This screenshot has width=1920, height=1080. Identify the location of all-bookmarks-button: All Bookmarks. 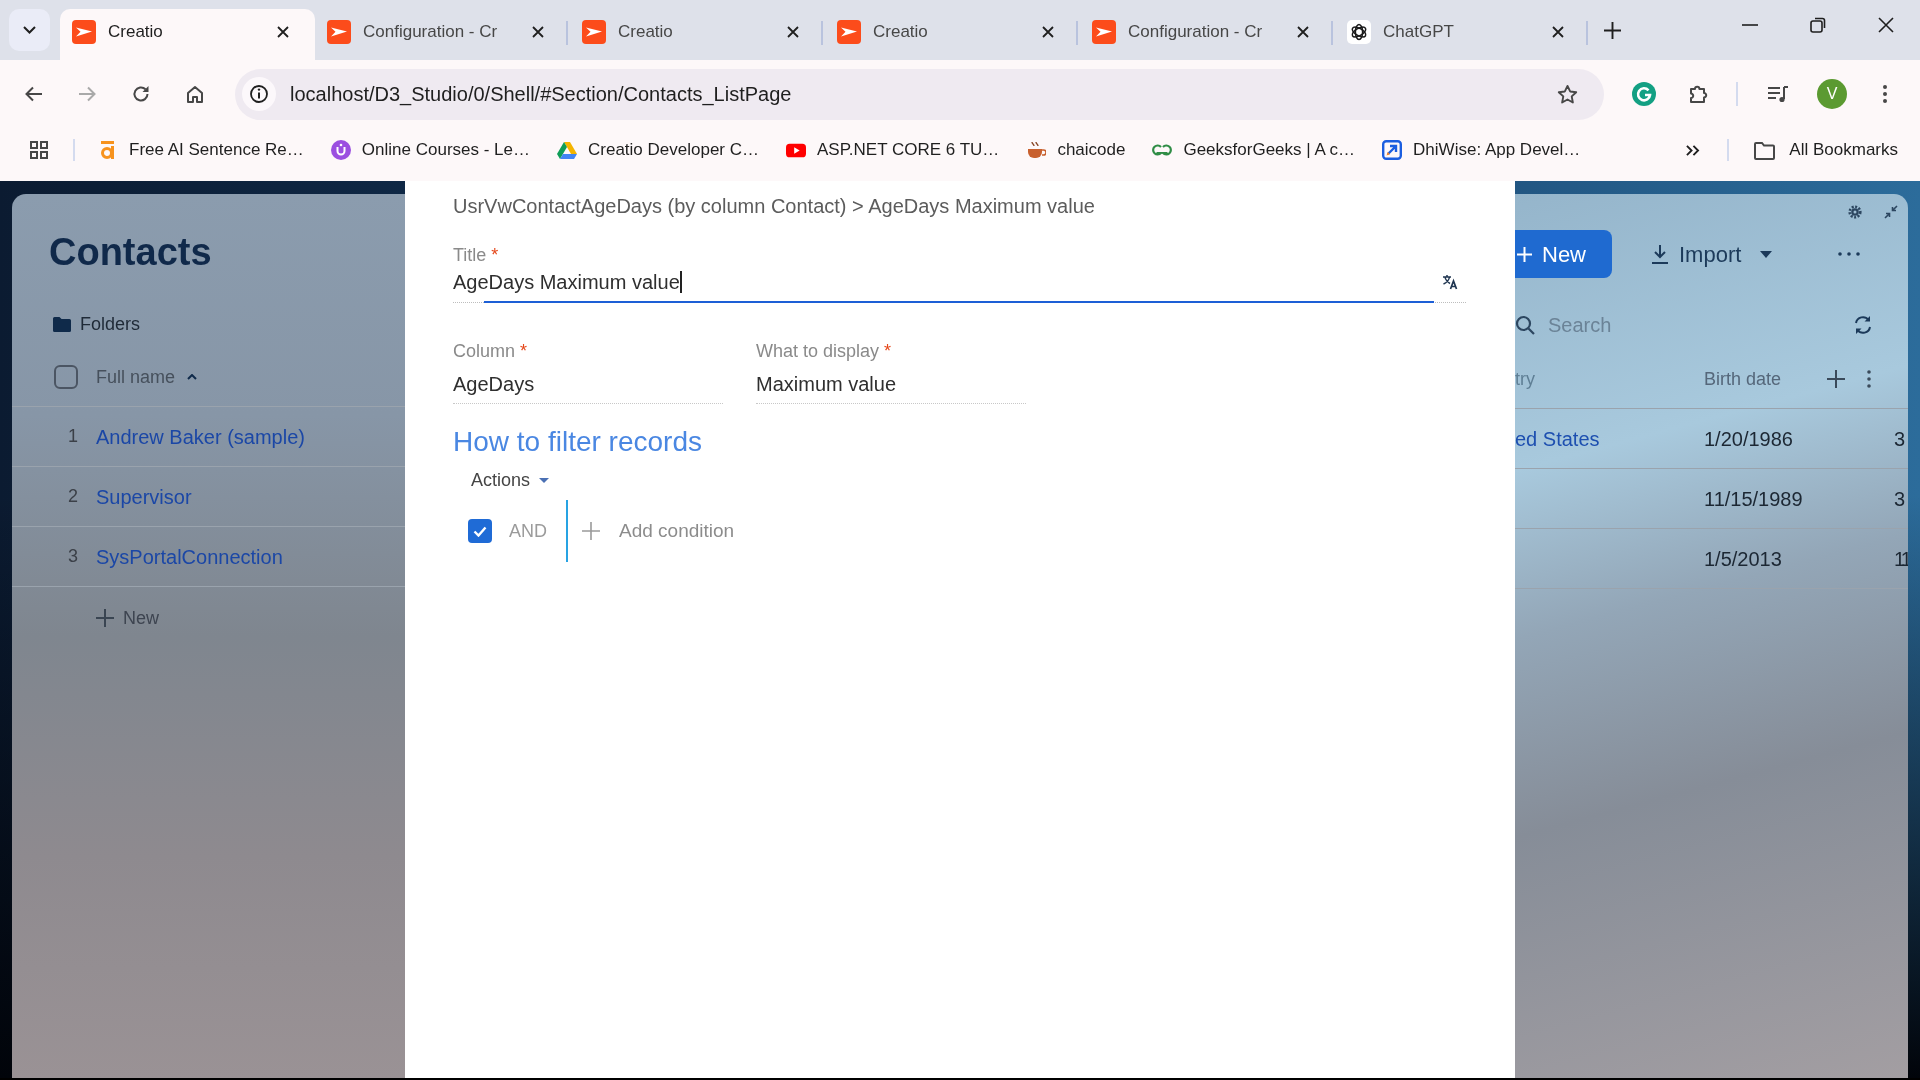
(1825, 150).